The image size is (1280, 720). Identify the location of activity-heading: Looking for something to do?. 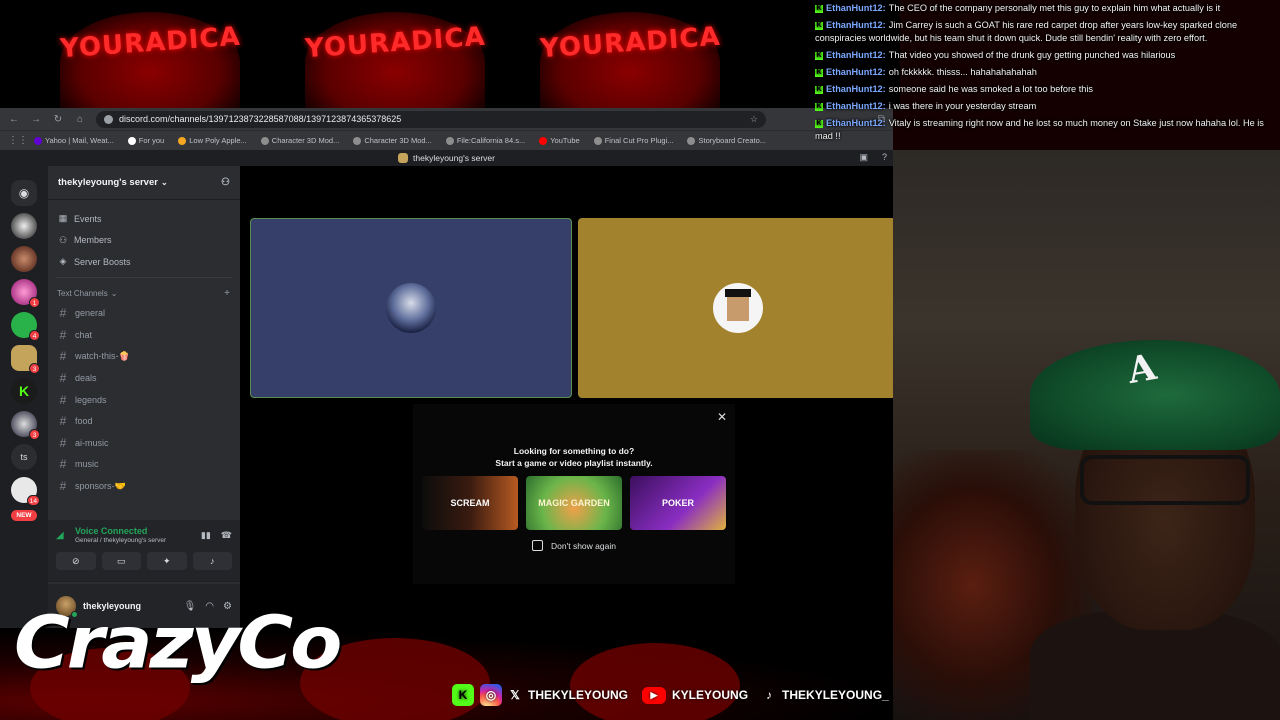
(574, 451).